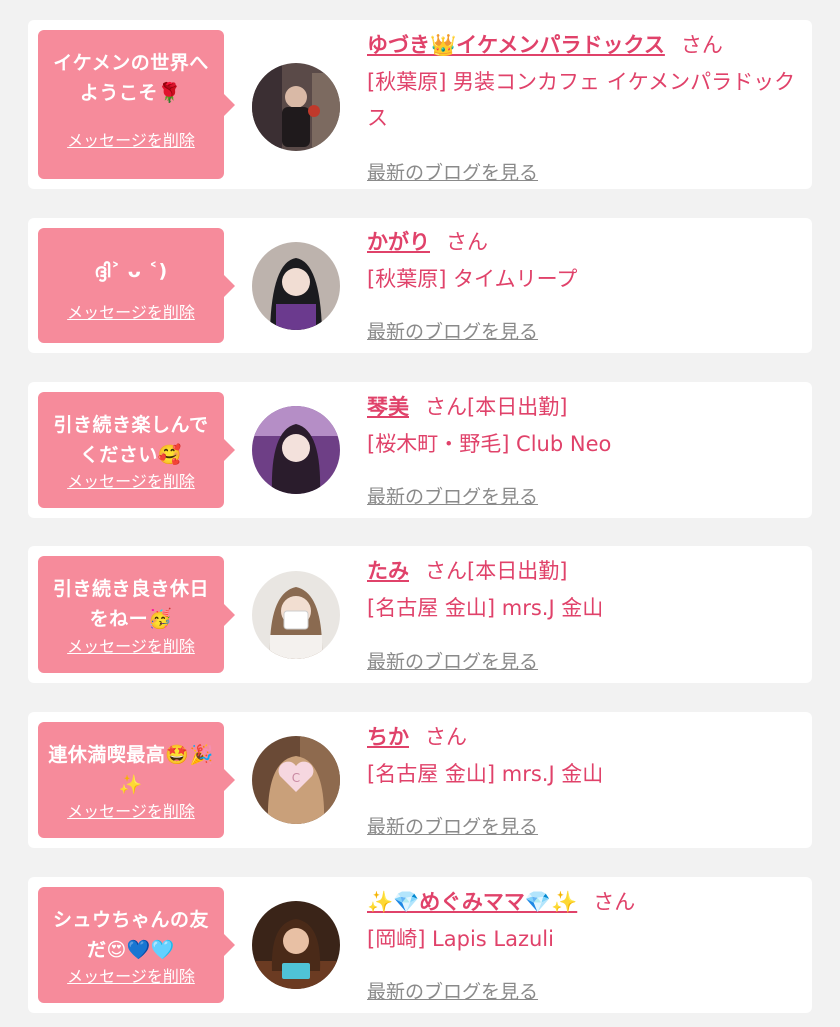 The image size is (840, 1027). Describe the element at coordinates (130, 604) in the screenshot. I see `message-text: 引き続き良き休日をねー🥳` at that location.